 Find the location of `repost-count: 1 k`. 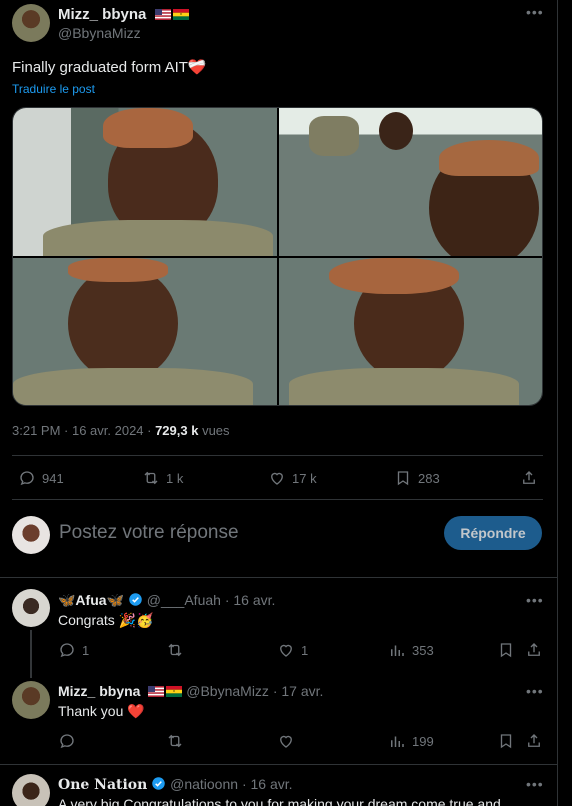

repost-count: 1 k is located at coordinates (175, 478).